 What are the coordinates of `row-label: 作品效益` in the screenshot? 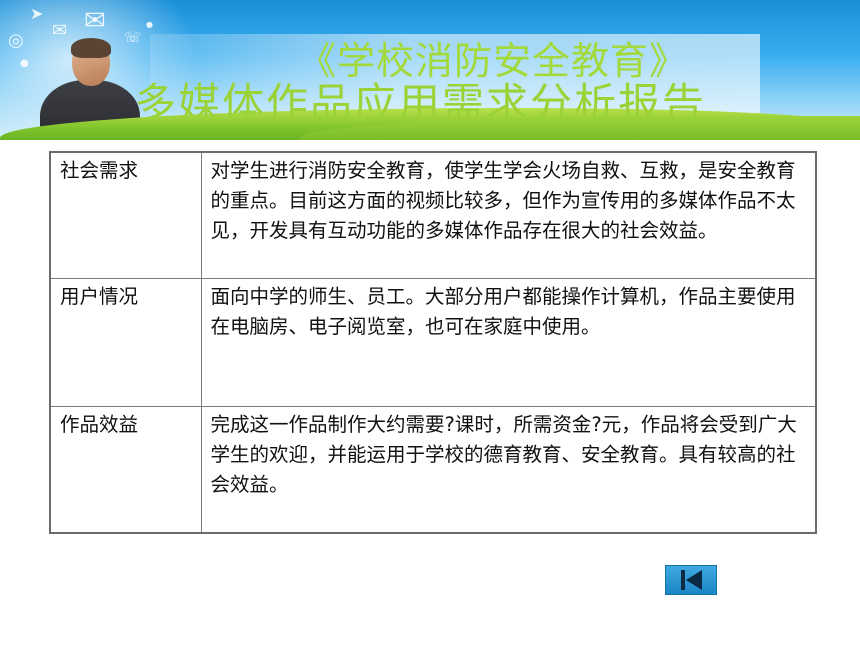 It's located at (125, 469).